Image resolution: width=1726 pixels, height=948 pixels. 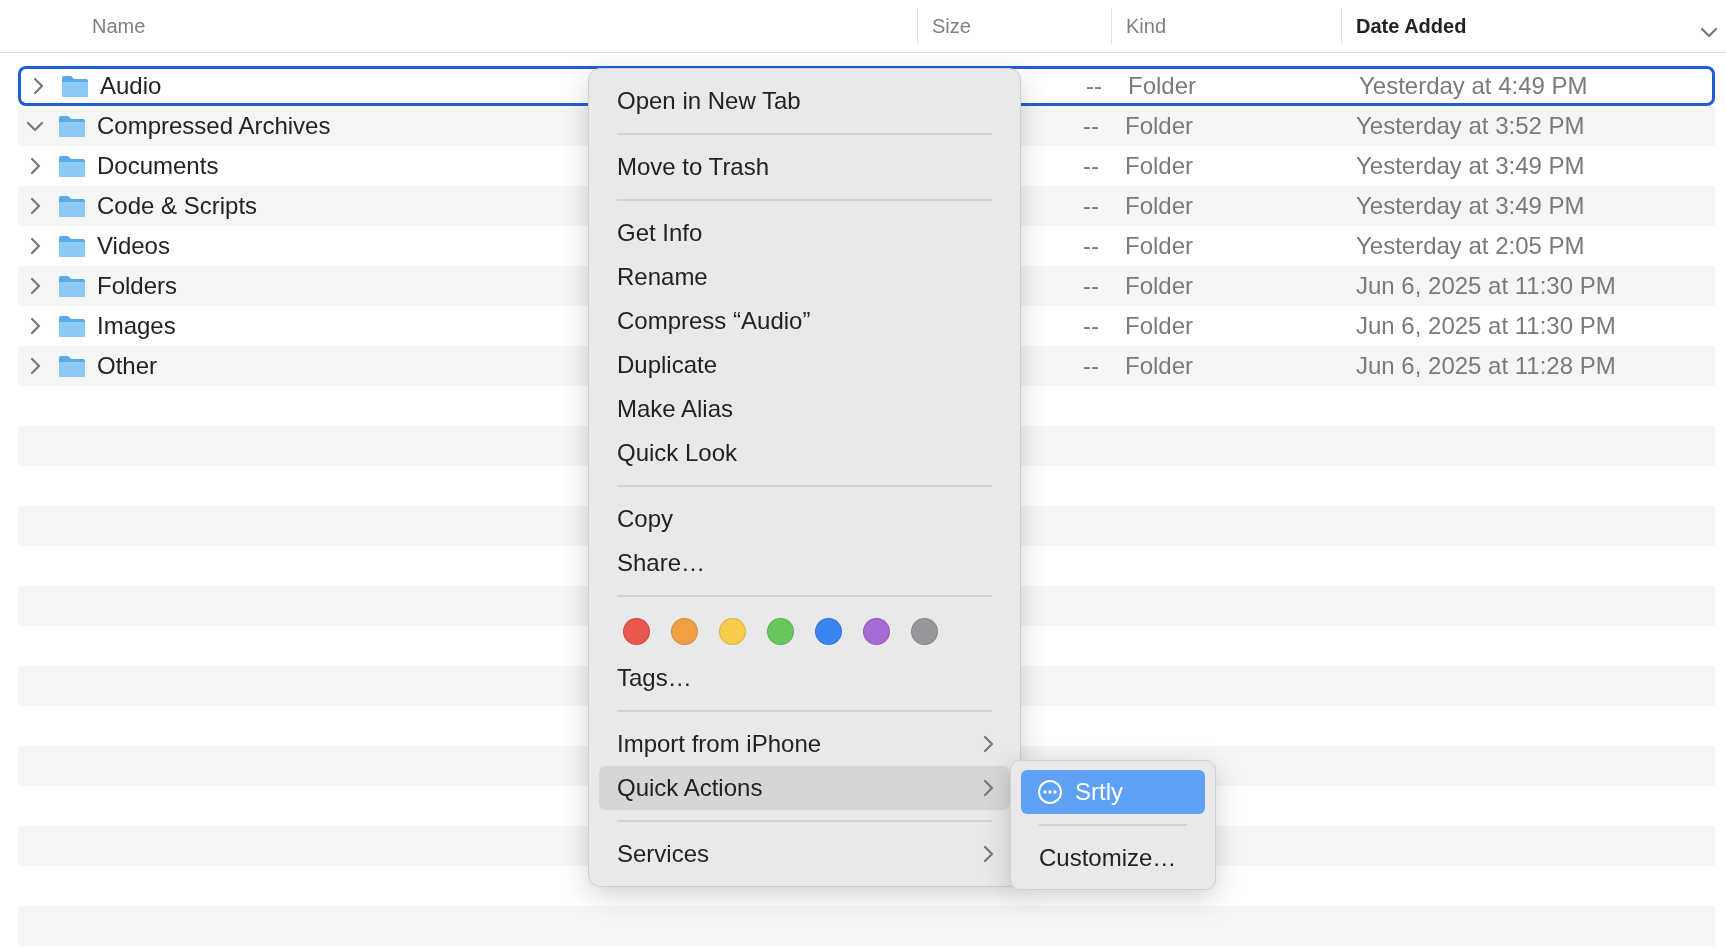 I want to click on file-name: Other, so click(x=127, y=366).